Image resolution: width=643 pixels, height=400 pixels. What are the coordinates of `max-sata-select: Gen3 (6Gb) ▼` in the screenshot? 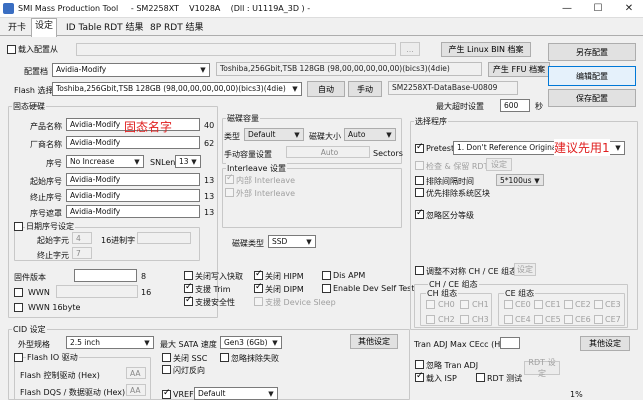 It's located at (251, 342).